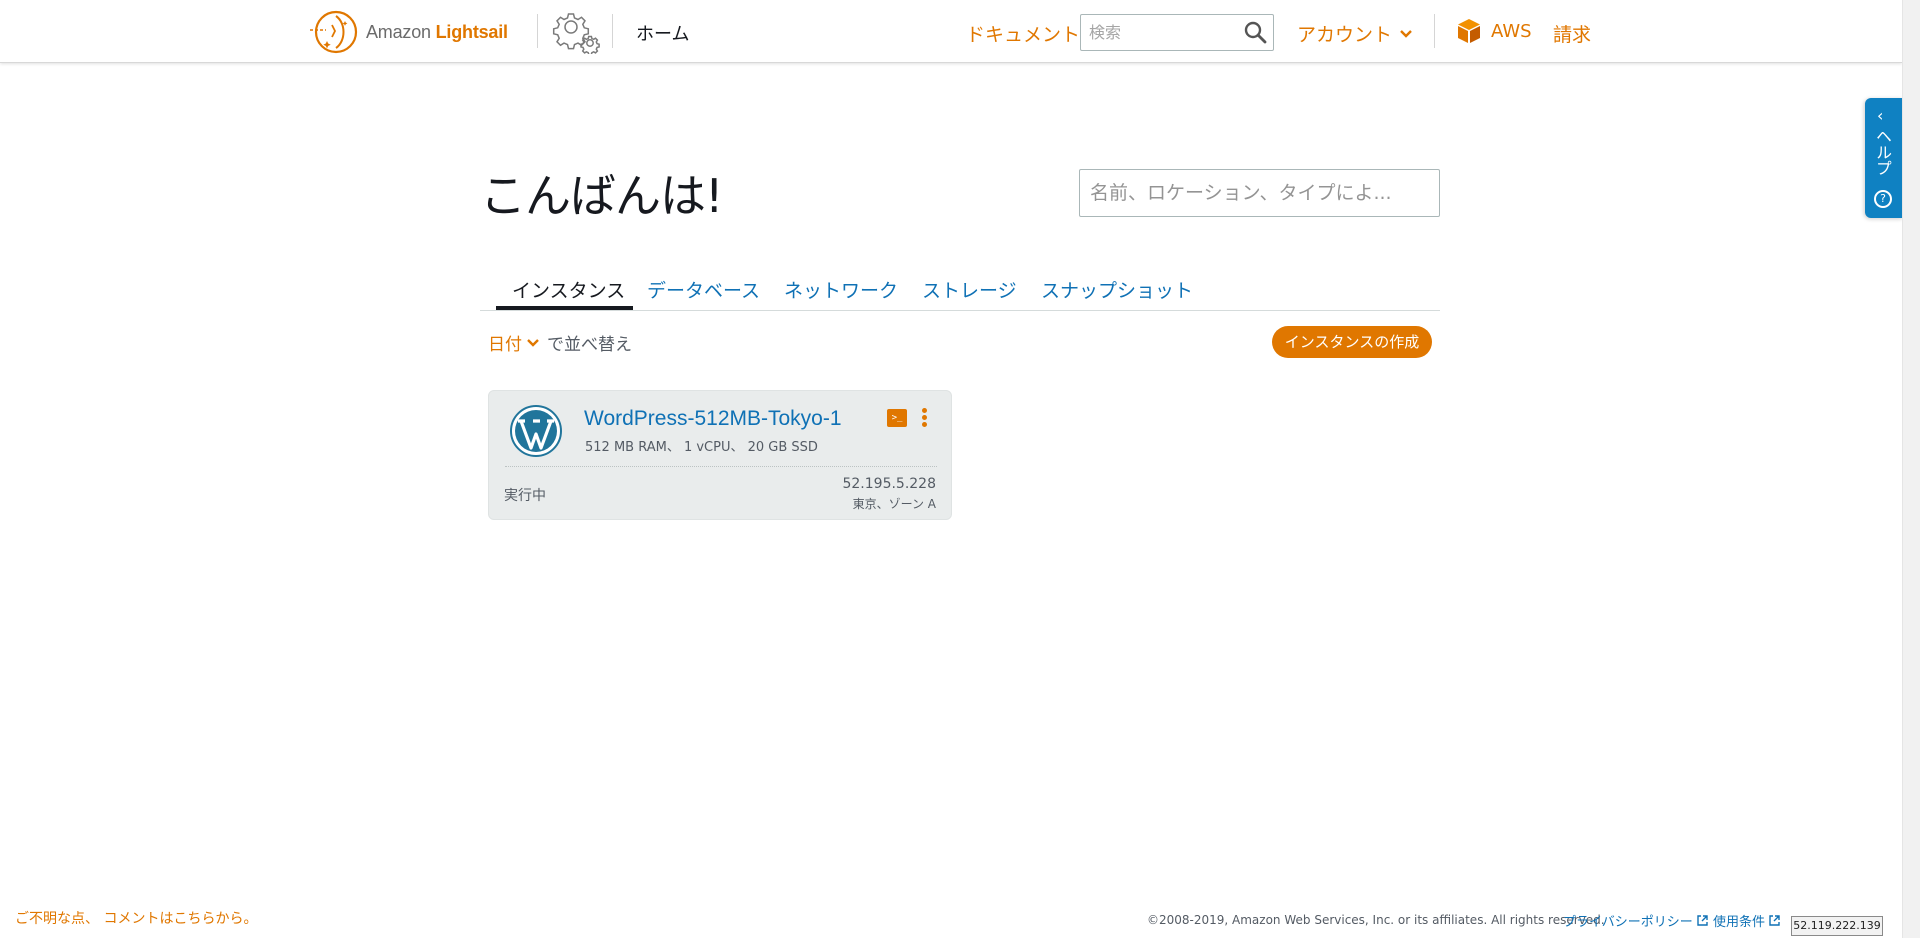 The image size is (1920, 938). I want to click on terms-of-use-label: 使用条件, so click(1739, 922).